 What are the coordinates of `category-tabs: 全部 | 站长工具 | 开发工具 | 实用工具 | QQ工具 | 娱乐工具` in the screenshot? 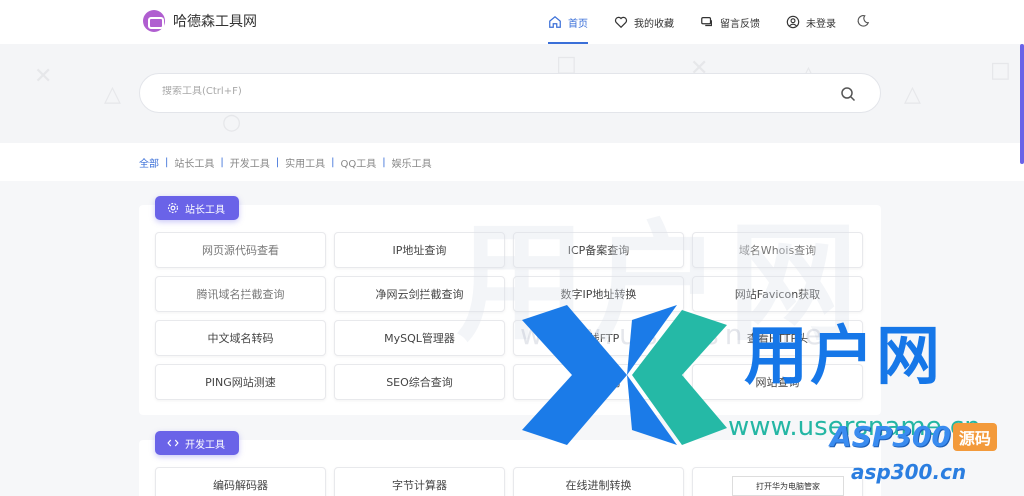 It's located at (285, 162).